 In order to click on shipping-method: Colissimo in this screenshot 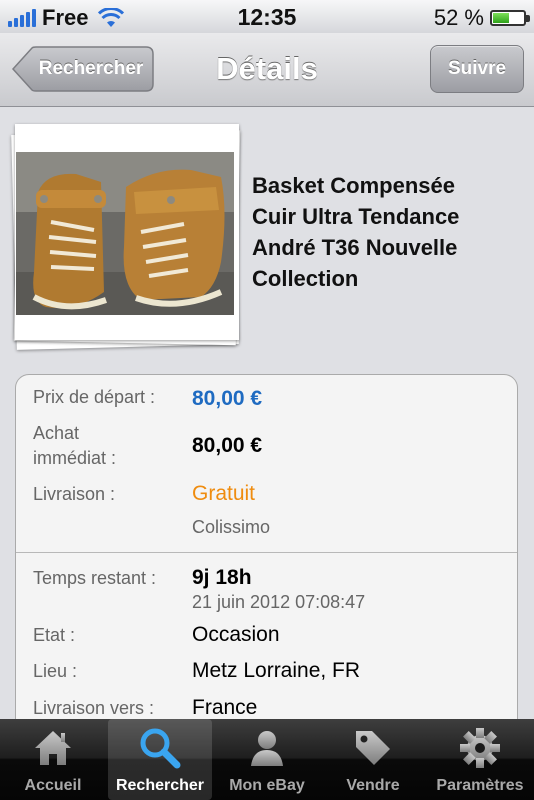, I will do `click(231, 527)`.